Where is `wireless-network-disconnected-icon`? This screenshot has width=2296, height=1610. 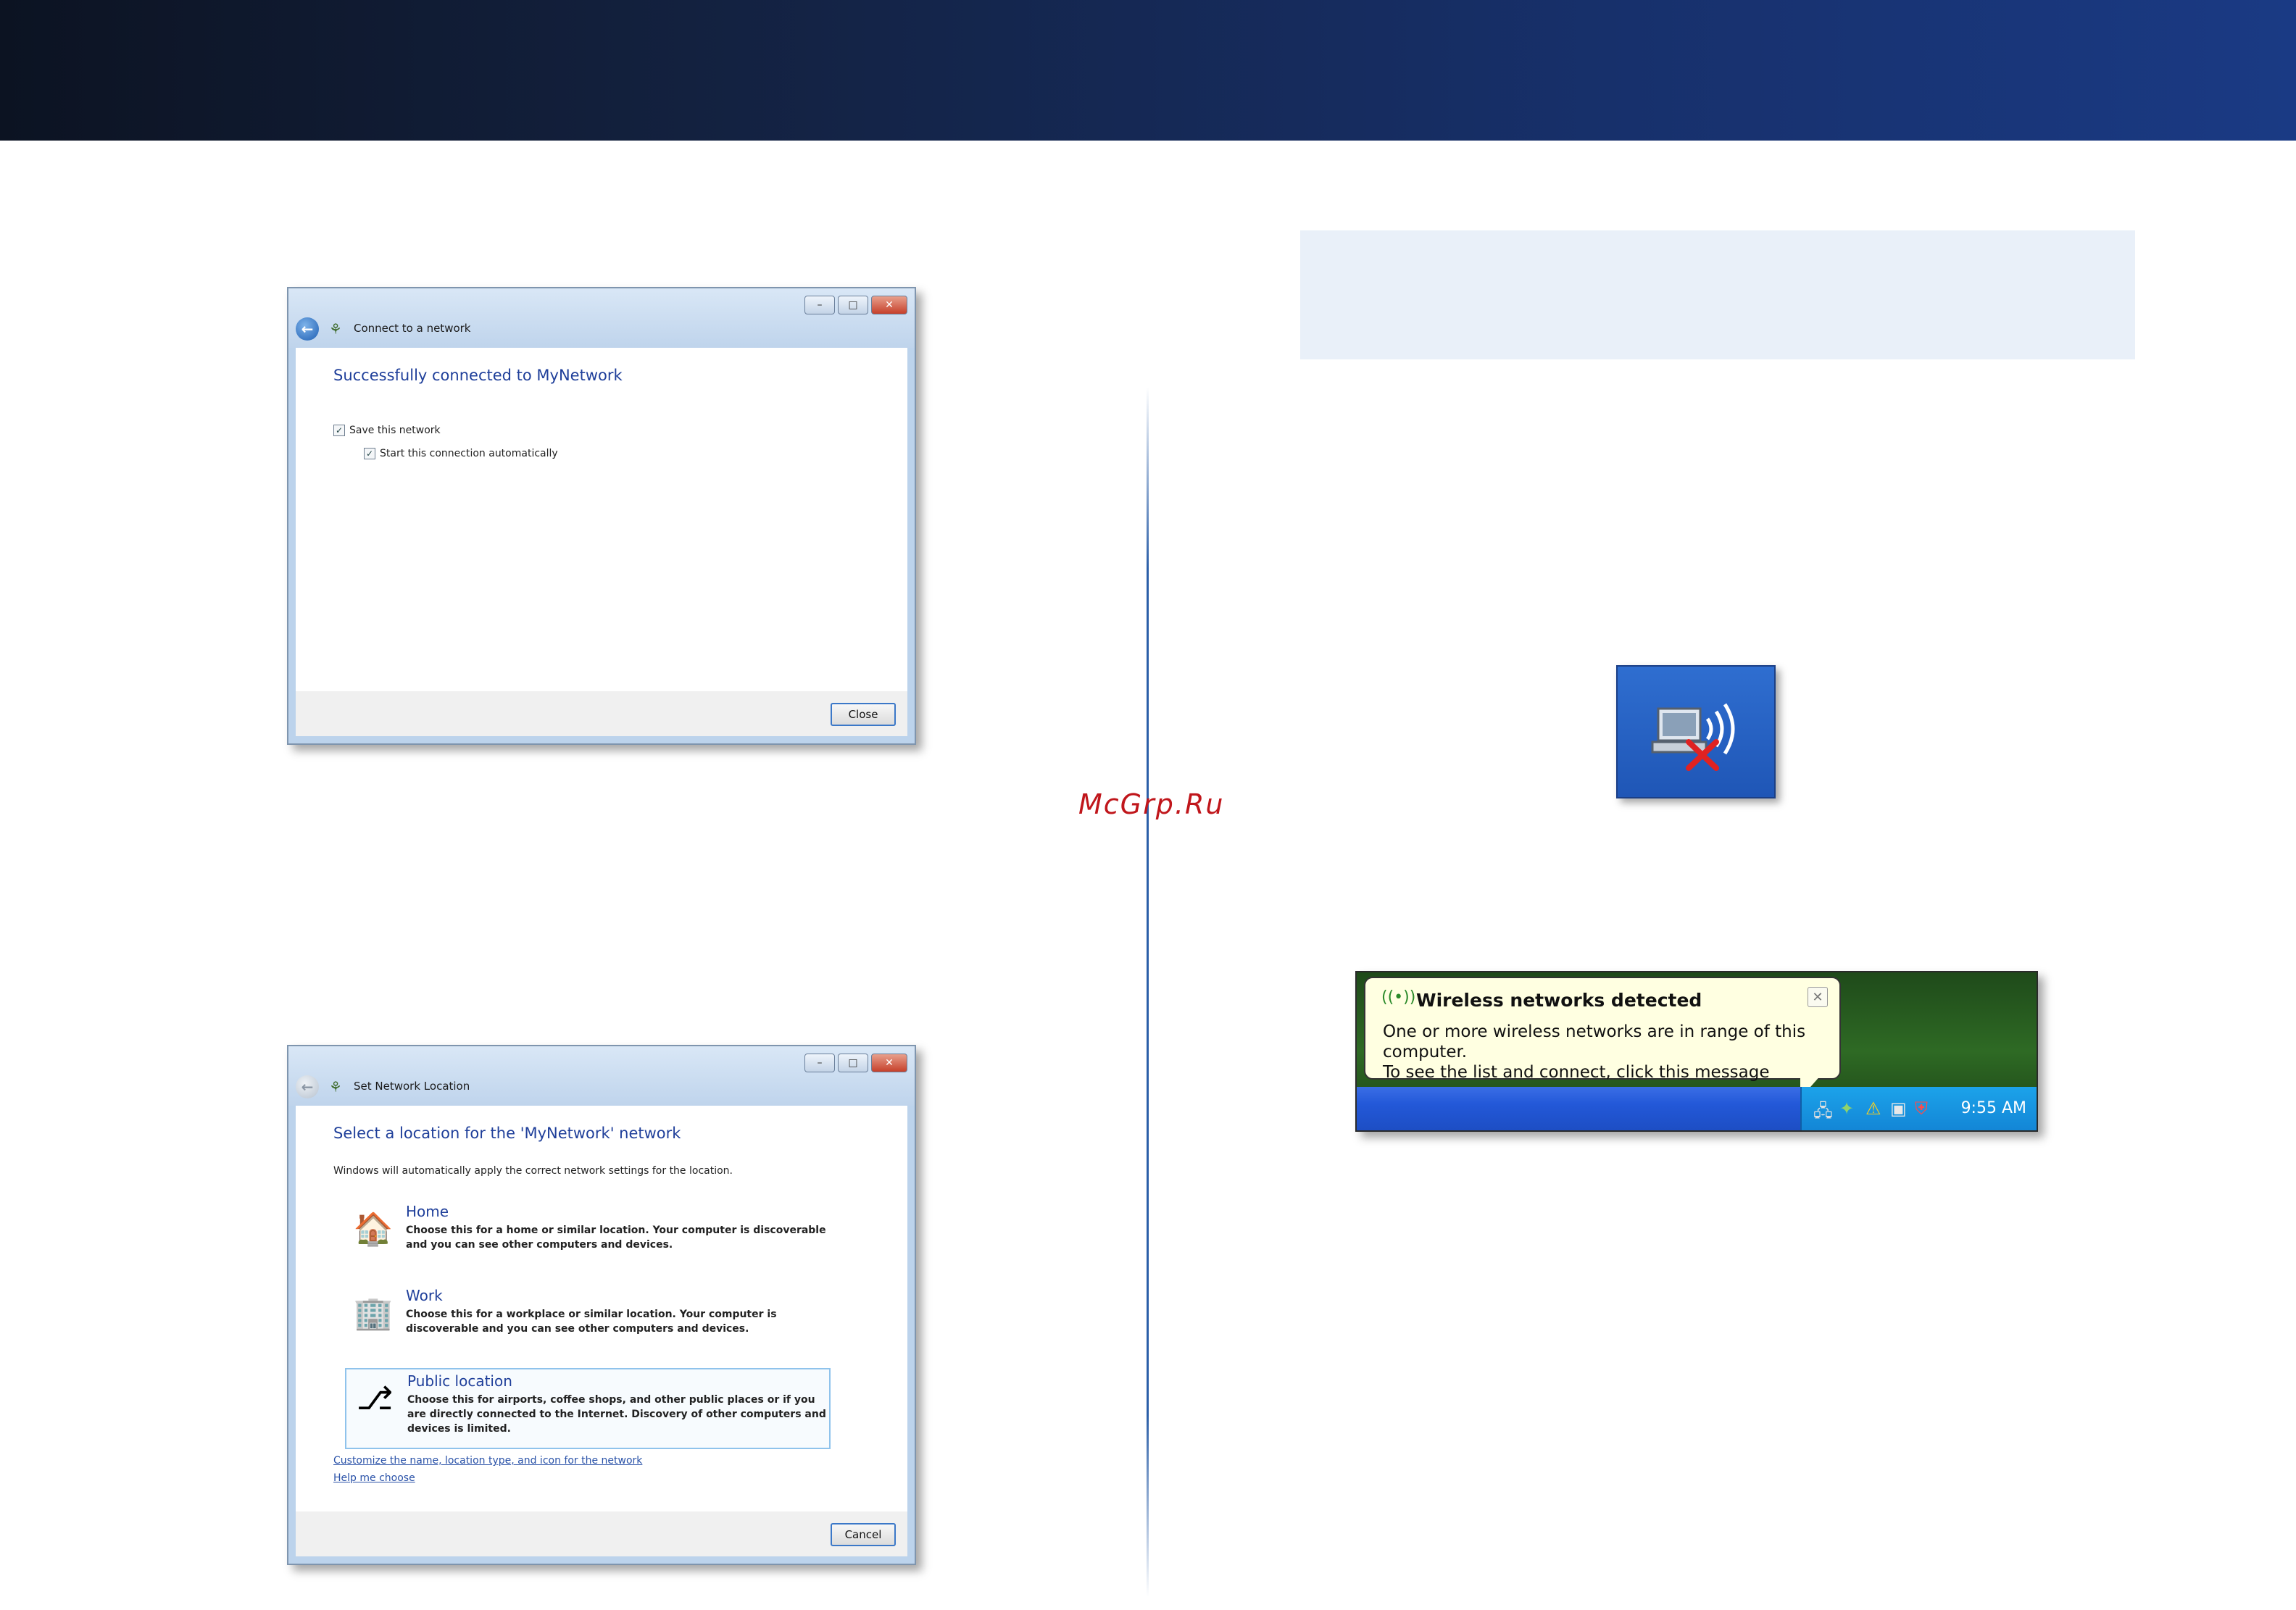 wireless-network-disconnected-icon is located at coordinates (1696, 731).